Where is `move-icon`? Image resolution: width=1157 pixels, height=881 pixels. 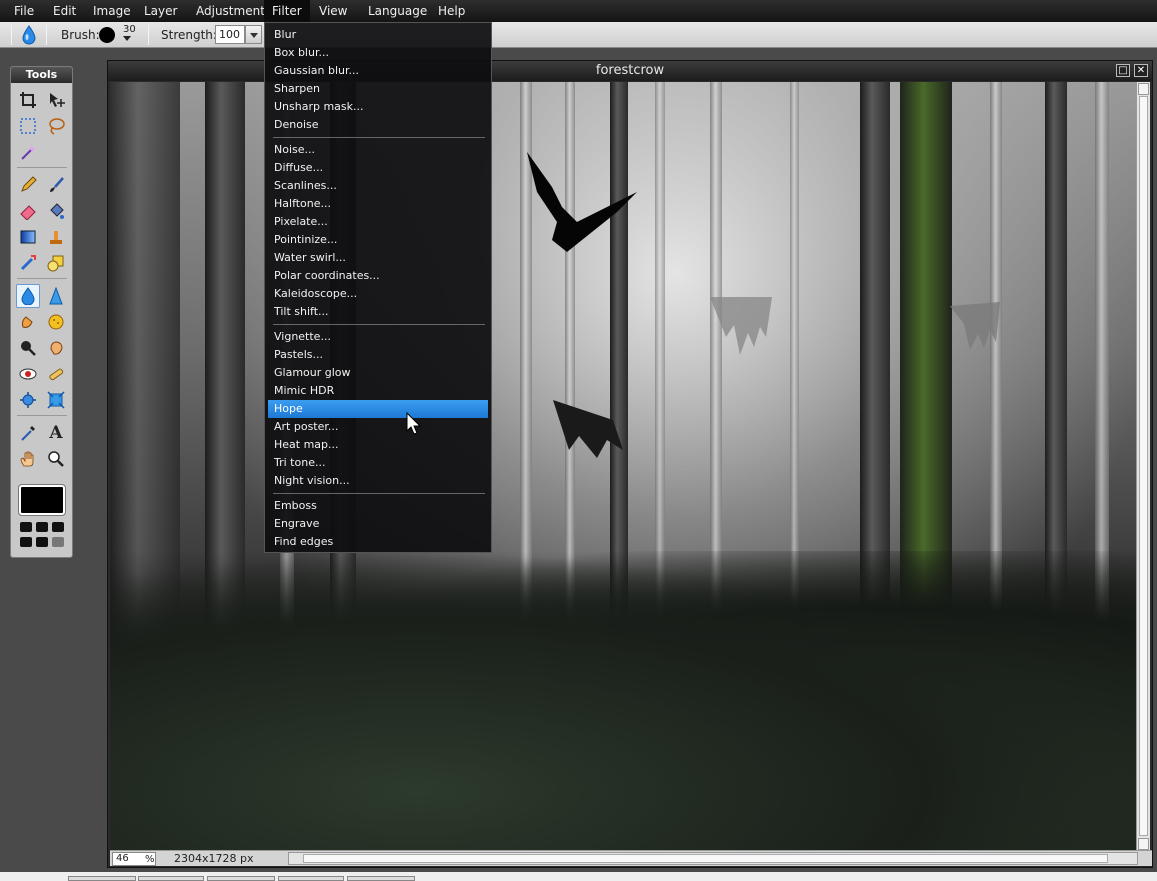 move-icon is located at coordinates (56, 100).